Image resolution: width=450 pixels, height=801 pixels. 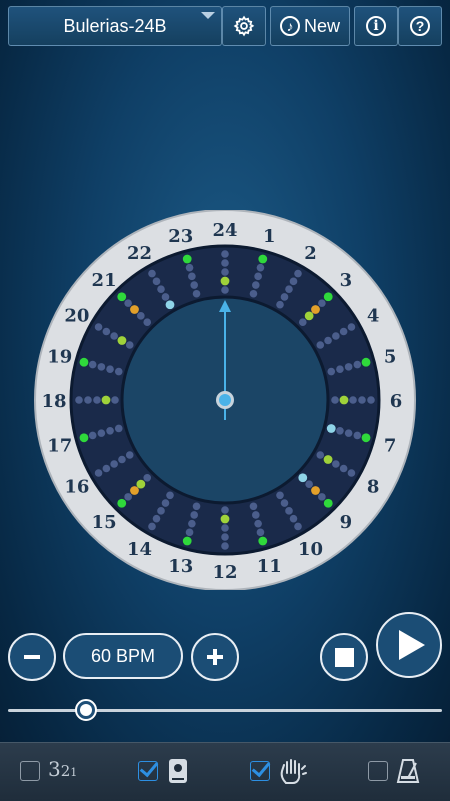 I want to click on stop-button, so click(x=344, y=657).